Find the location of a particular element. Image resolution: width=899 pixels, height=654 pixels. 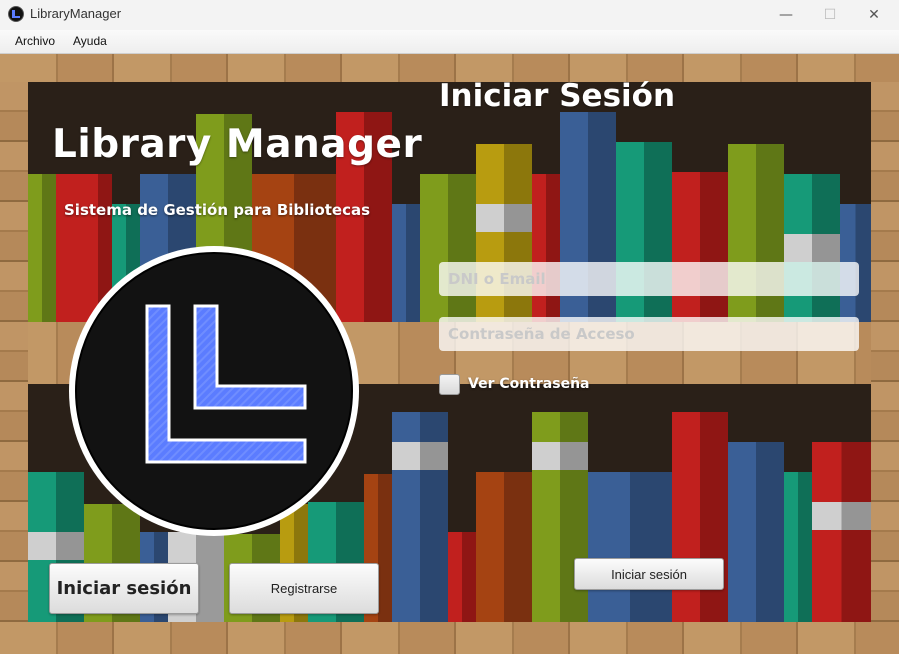

library-manager-logo-icon is located at coordinates (214, 391).